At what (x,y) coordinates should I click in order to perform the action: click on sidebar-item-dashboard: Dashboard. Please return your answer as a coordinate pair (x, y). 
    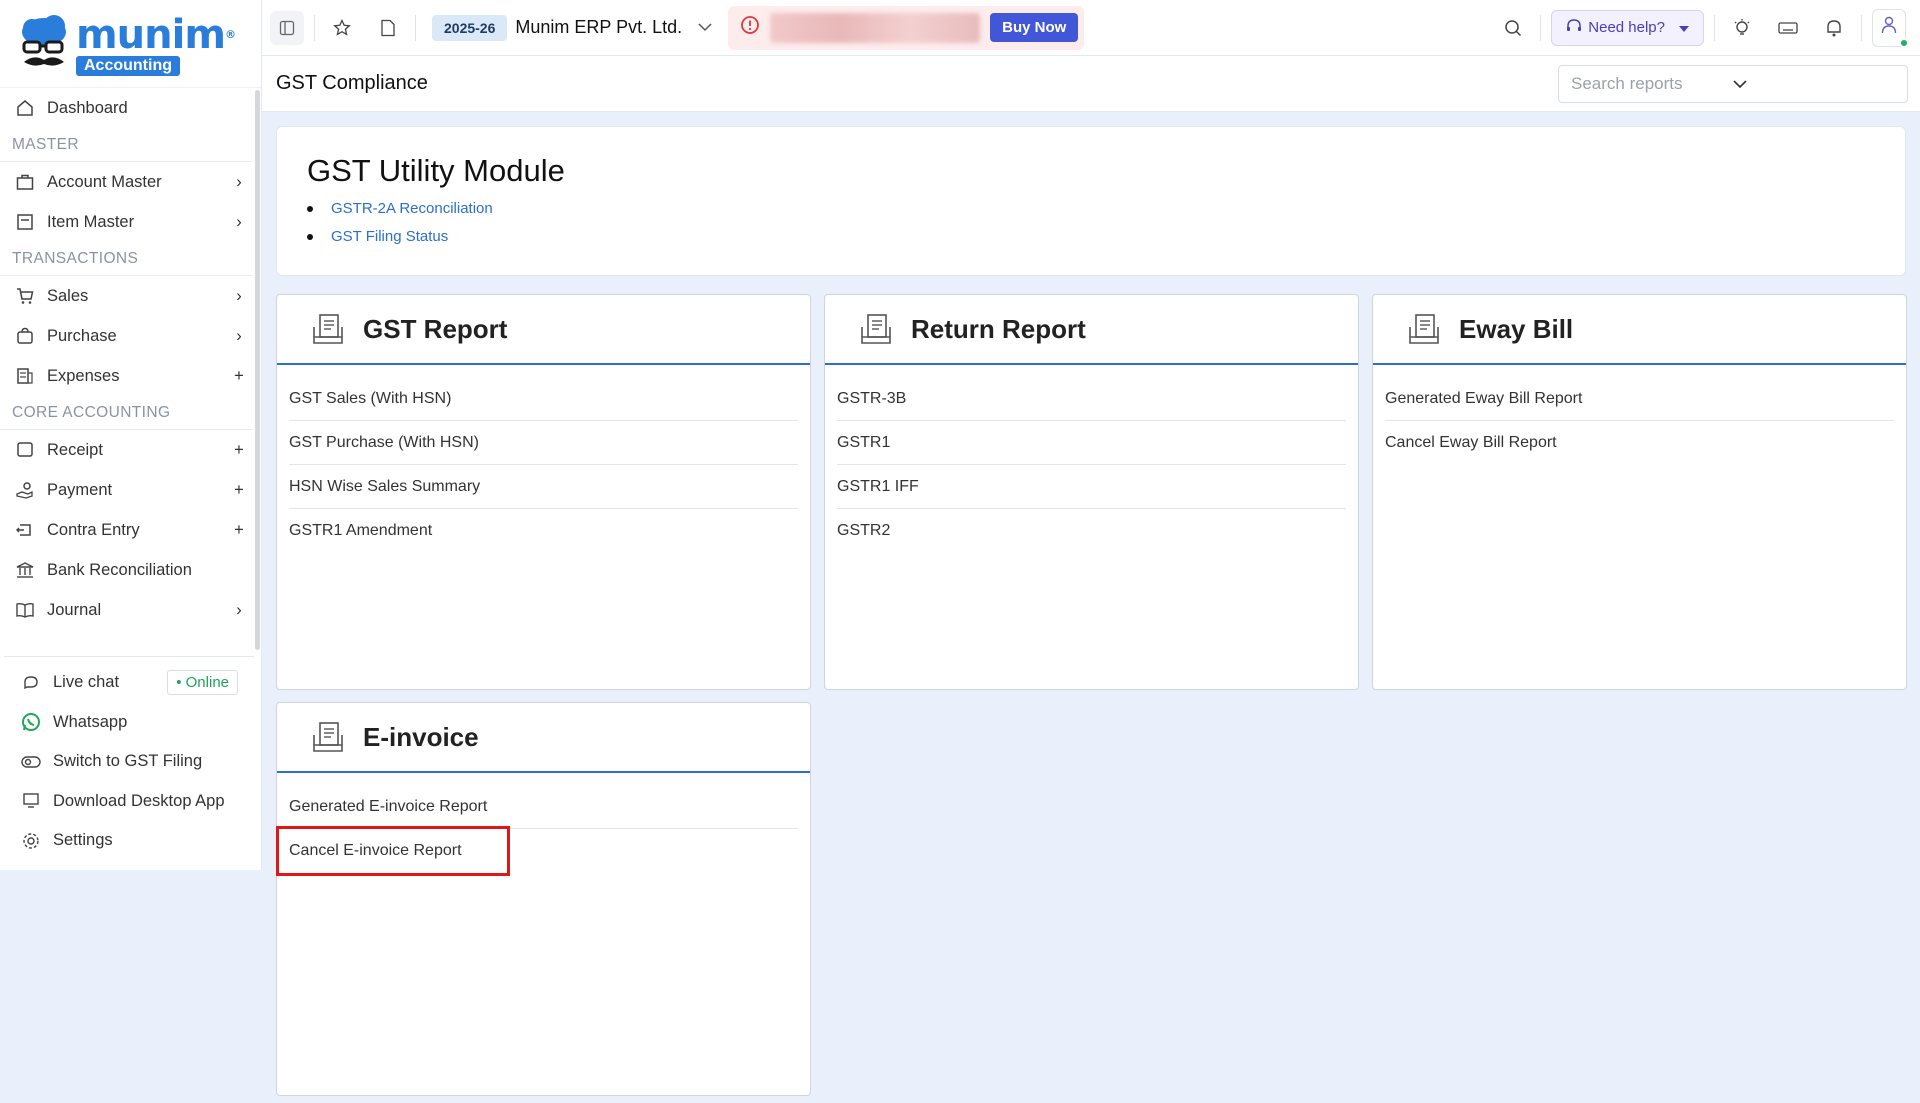
    Looking at the image, I should click on (130, 108).